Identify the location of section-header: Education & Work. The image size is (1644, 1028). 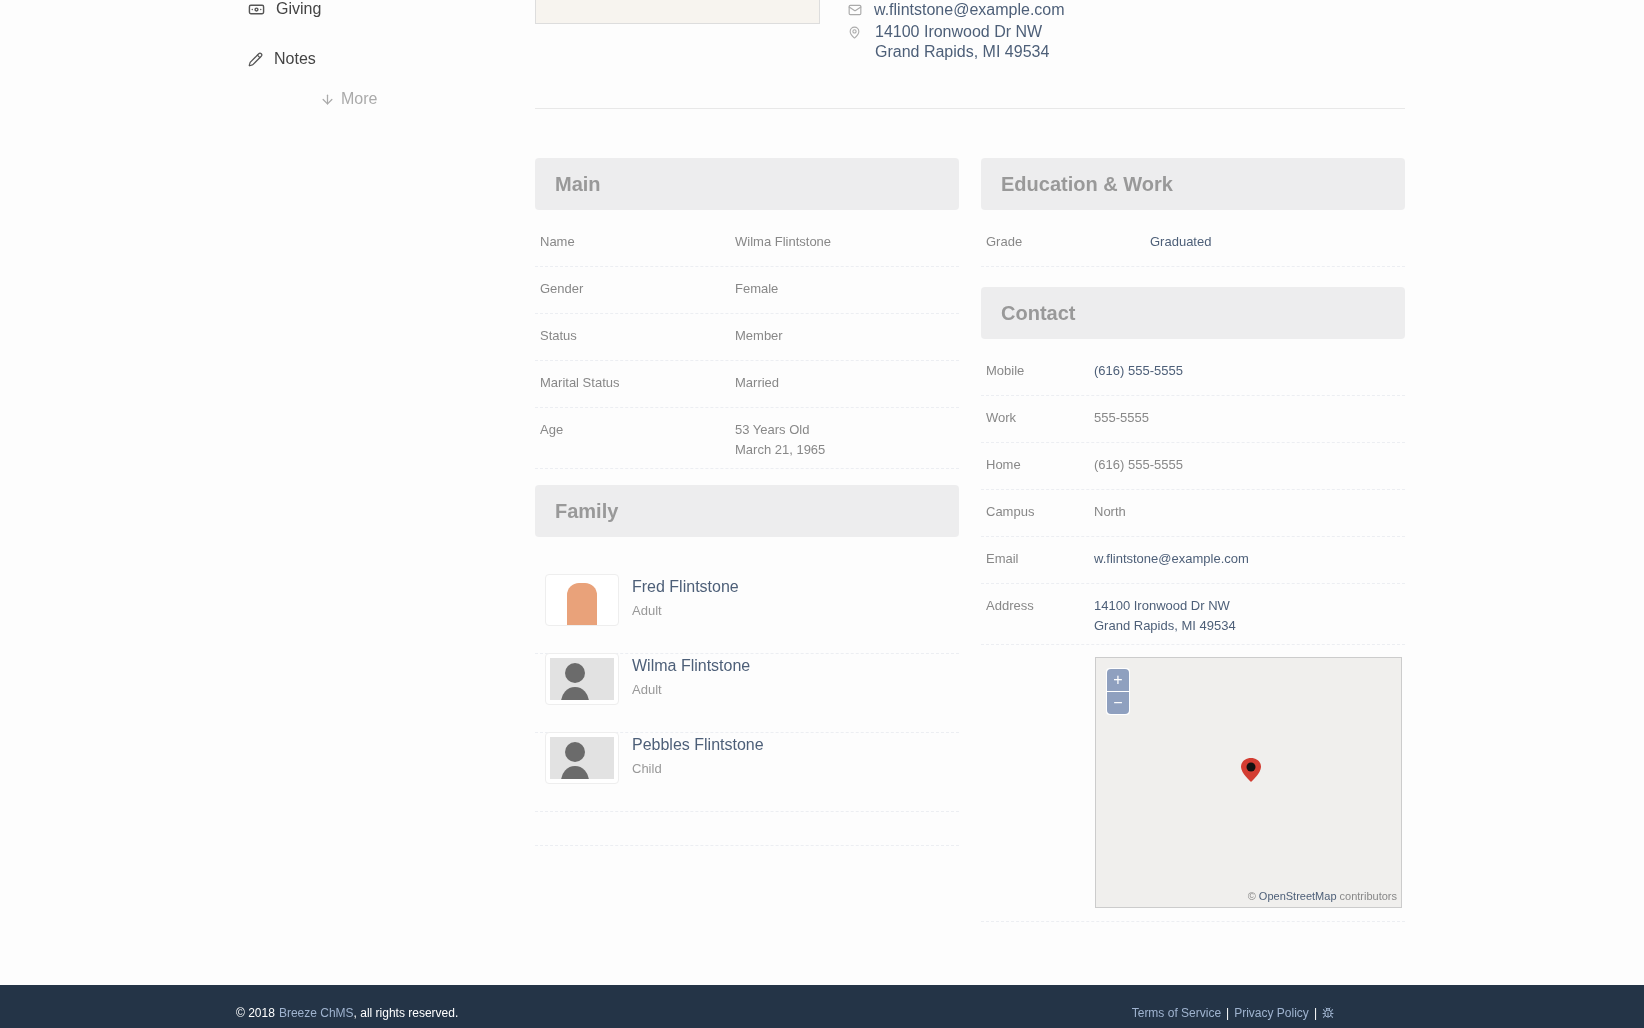
(1193, 184).